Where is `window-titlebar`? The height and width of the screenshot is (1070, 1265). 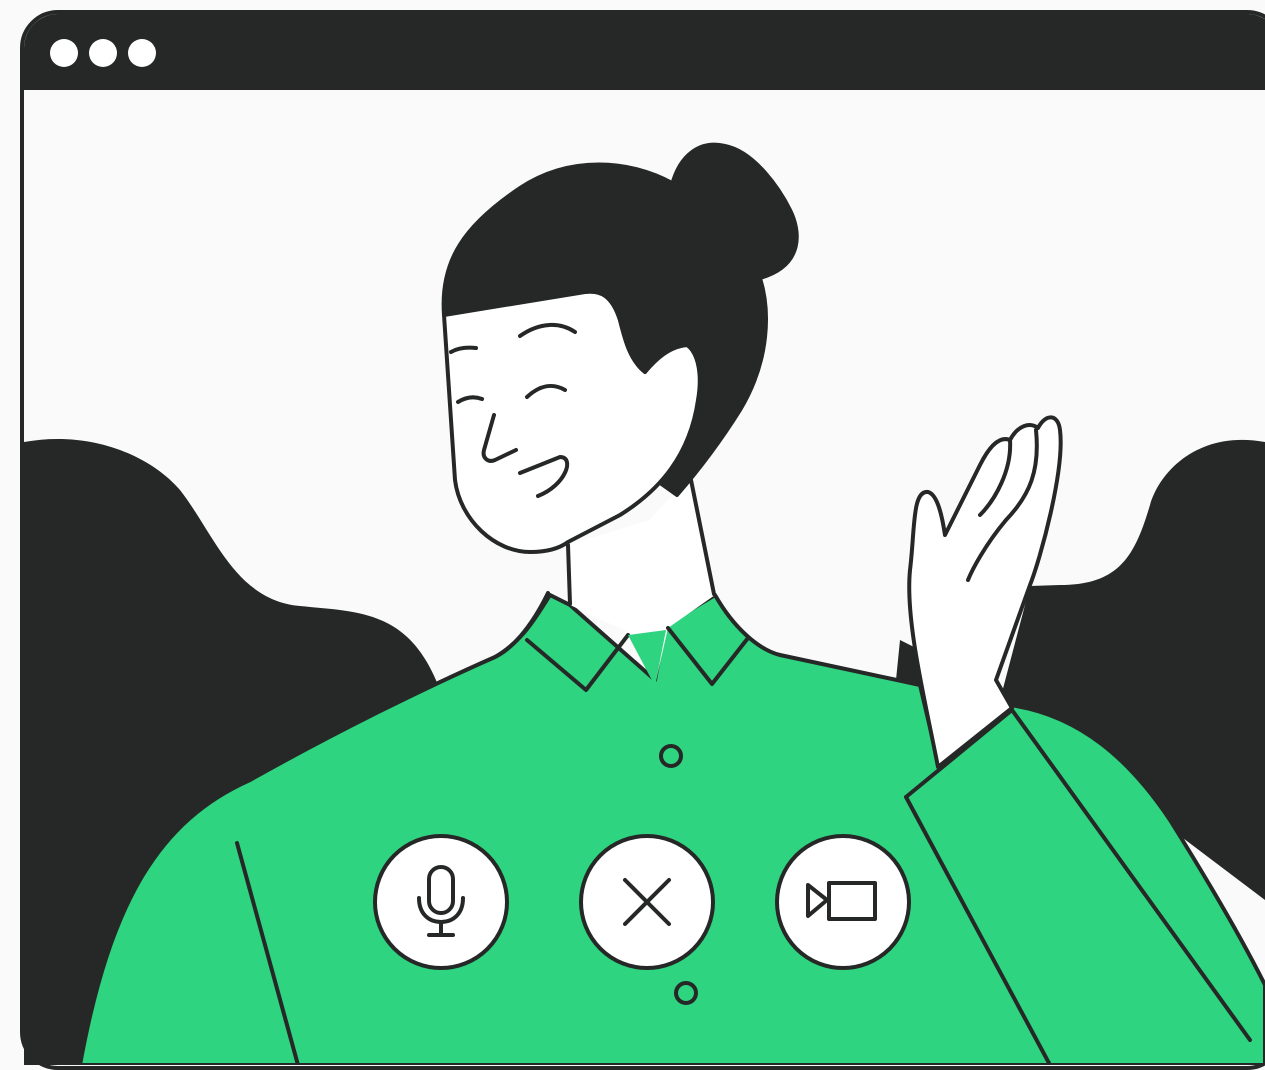 window-titlebar is located at coordinates (644, 52).